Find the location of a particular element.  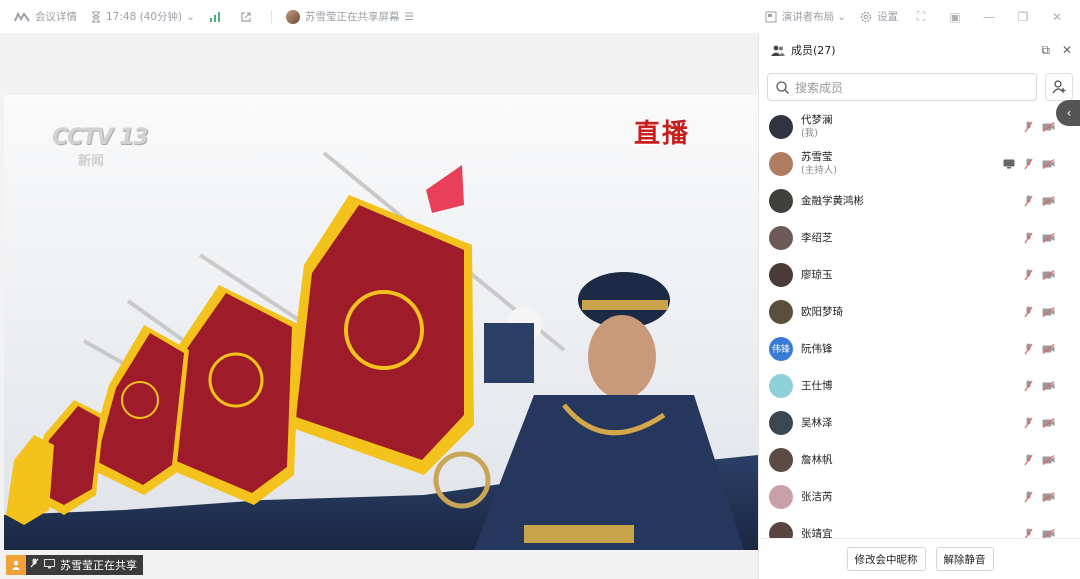

member-row: 王仕博 is located at coordinates (919, 385).